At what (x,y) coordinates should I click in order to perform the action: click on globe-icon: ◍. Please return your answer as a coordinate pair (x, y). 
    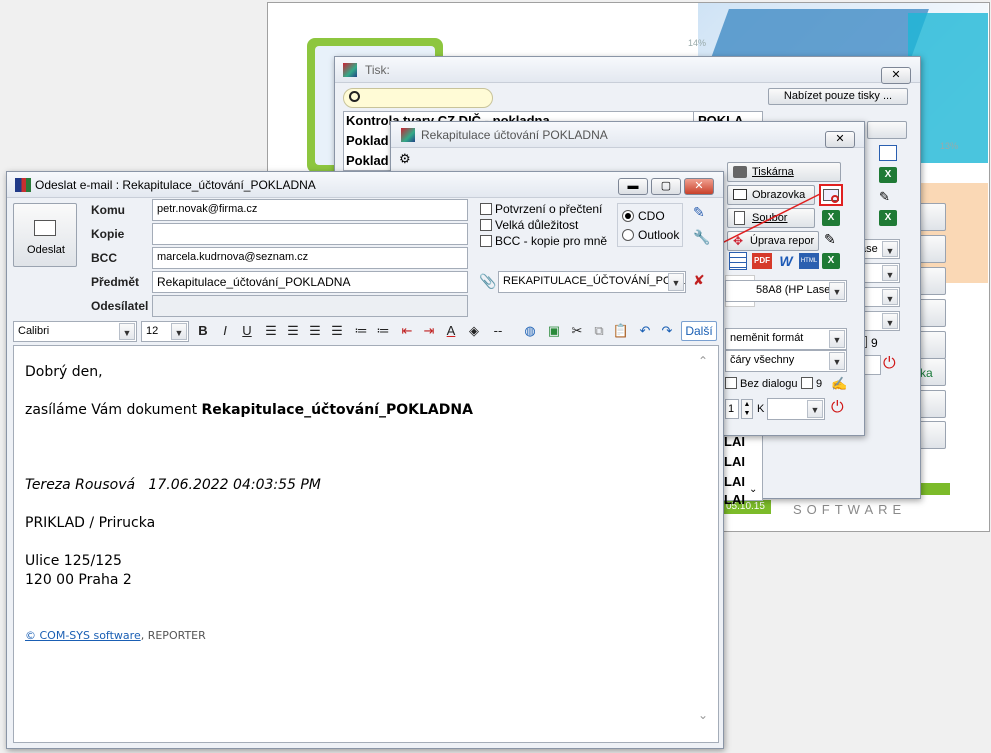
    Looking at the image, I should click on (530, 331).